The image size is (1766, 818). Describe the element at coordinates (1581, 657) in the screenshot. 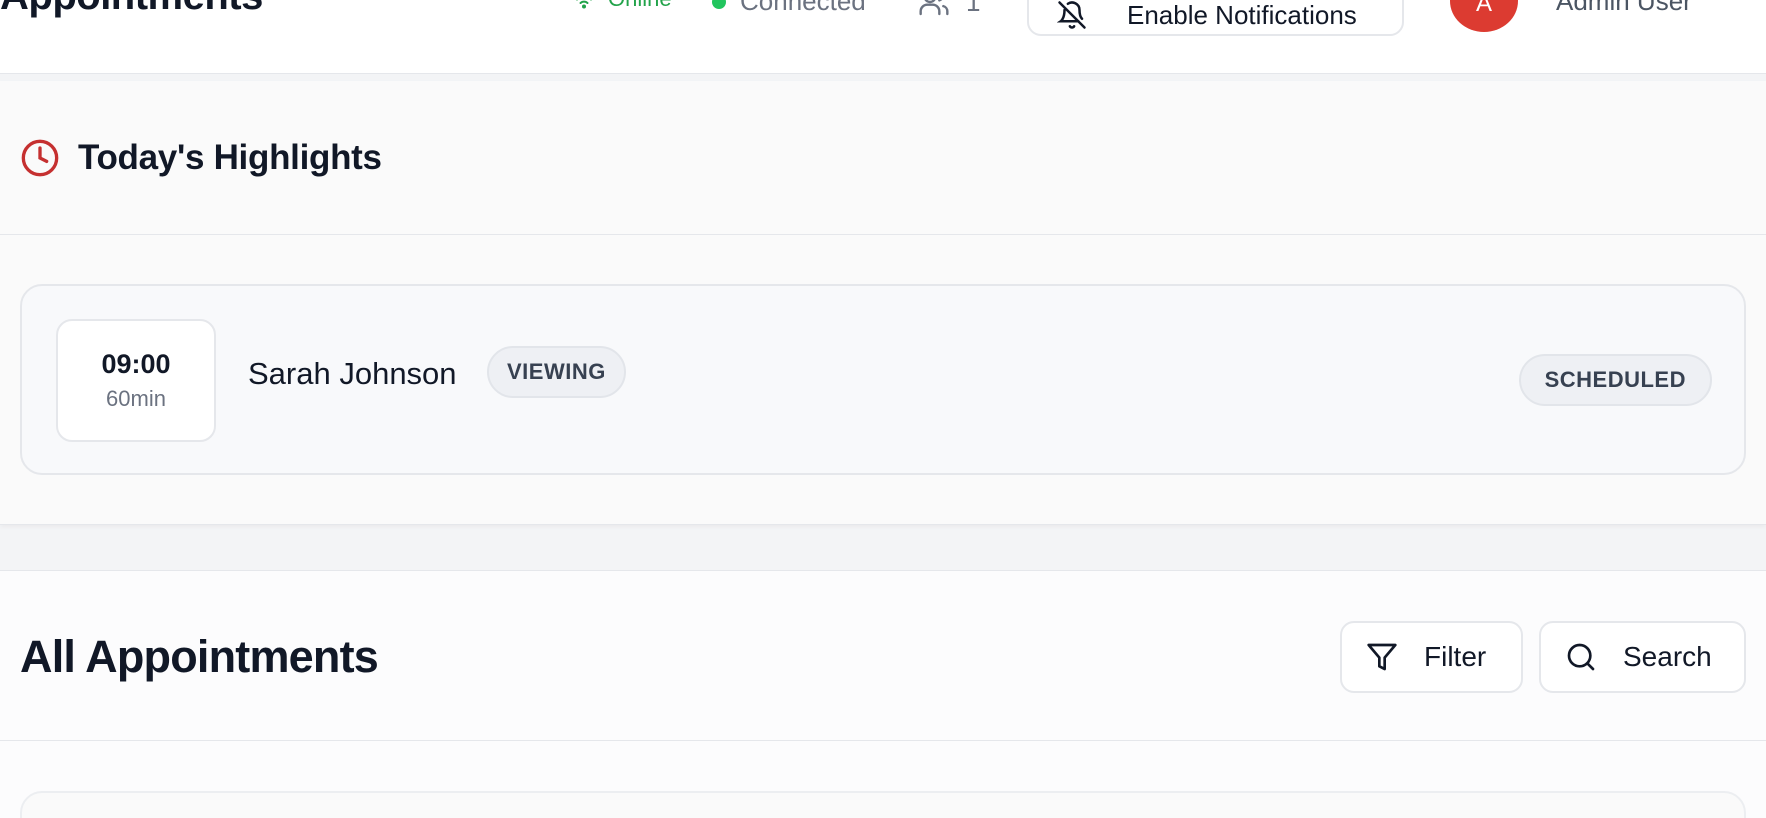

I see `search-icon` at that location.